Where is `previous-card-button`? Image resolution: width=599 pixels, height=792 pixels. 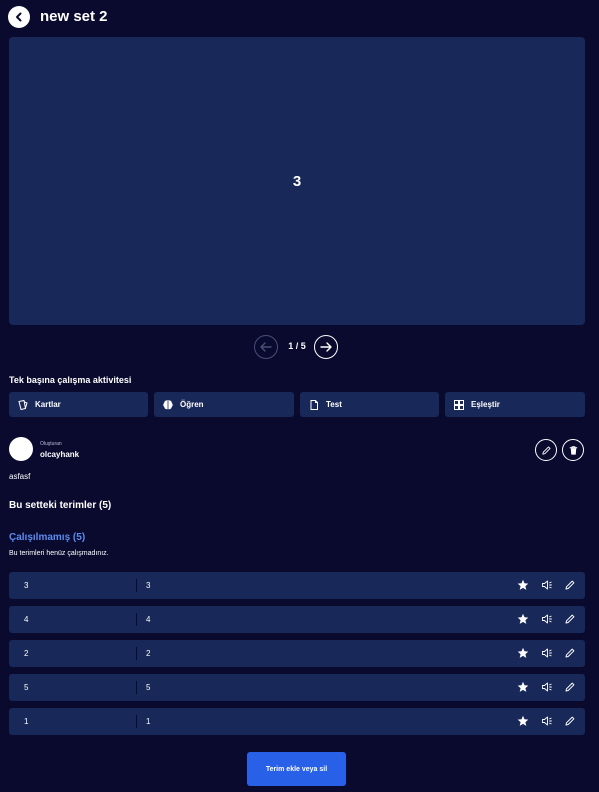 previous-card-button is located at coordinates (266, 347).